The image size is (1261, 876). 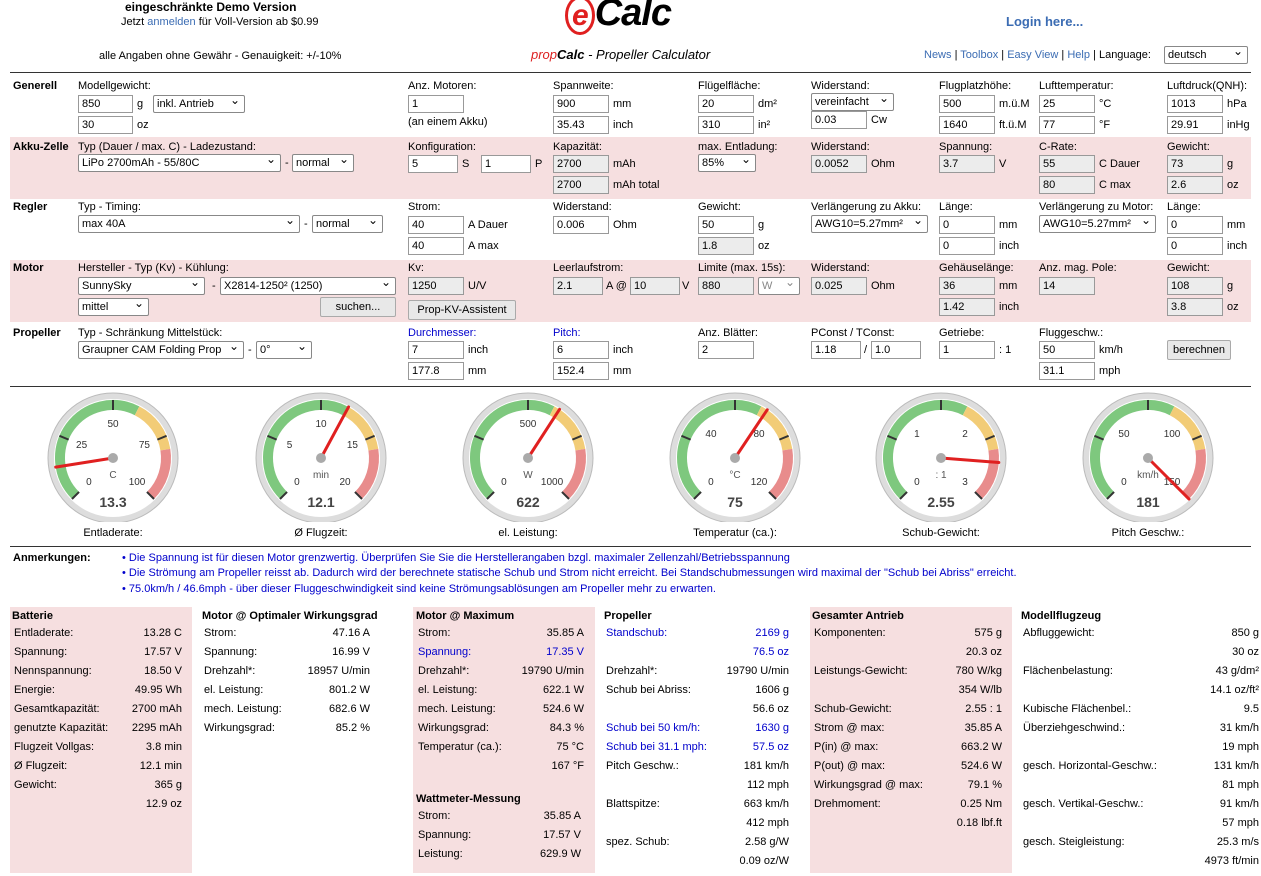 I want to click on pitch-inch-input: 6, so click(x=581, y=350).